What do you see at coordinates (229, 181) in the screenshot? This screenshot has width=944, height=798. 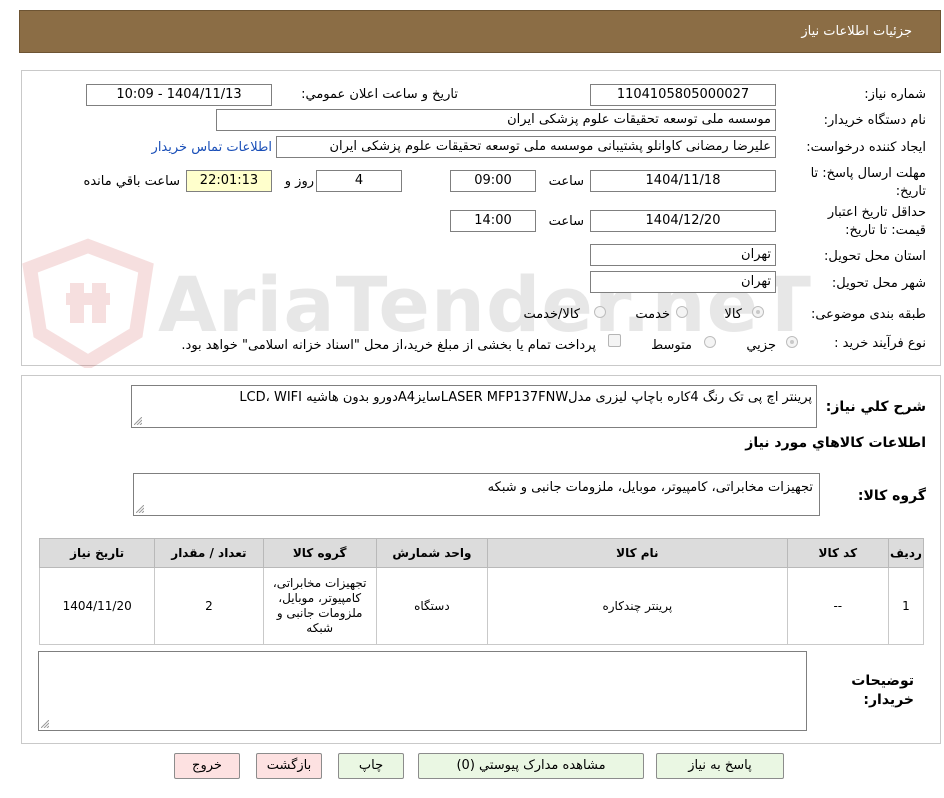 I see `remaining-time-field: 22:01:13` at bounding box center [229, 181].